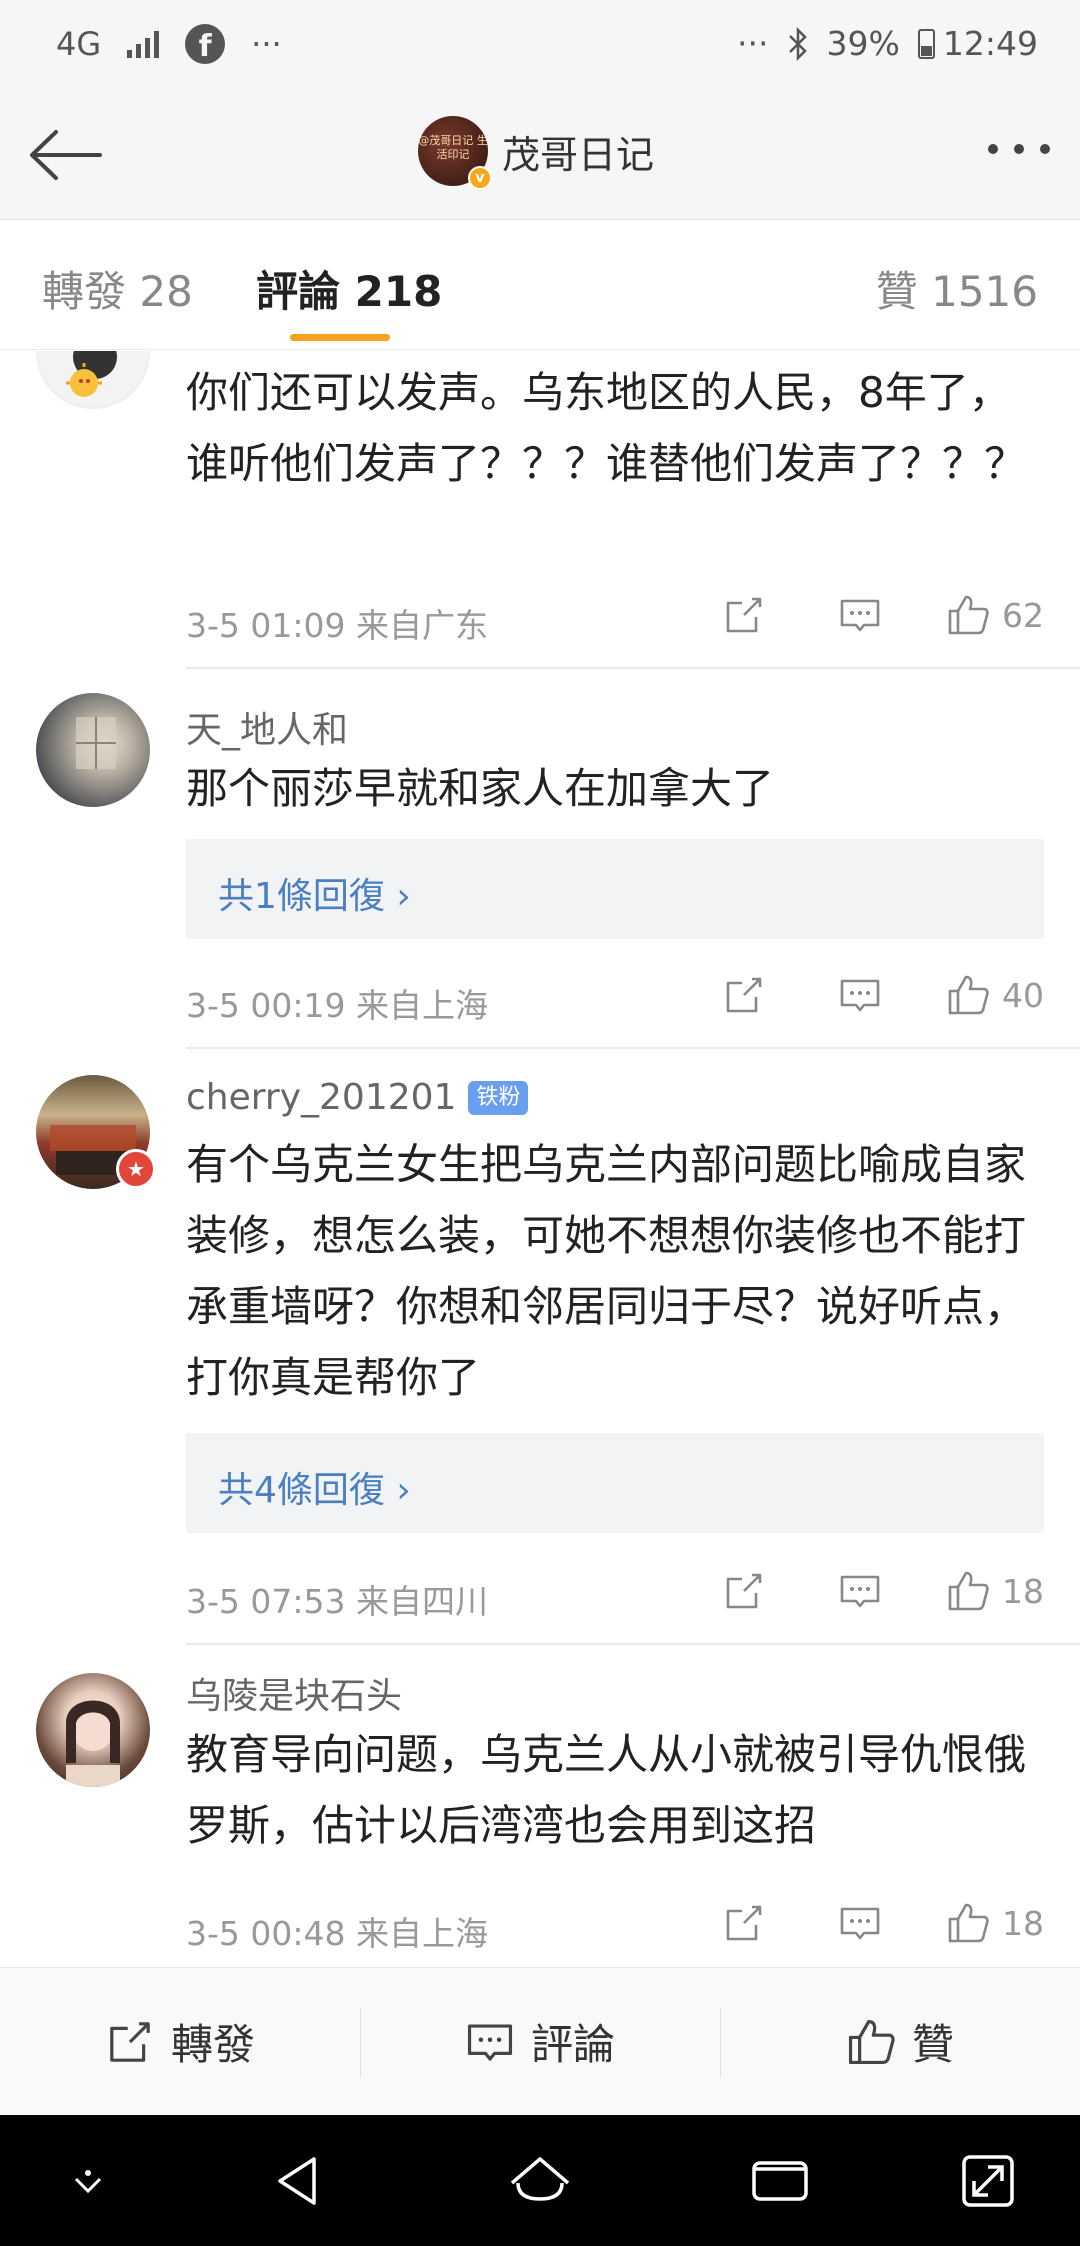  I want to click on comment-label: 評論, so click(572, 2044).